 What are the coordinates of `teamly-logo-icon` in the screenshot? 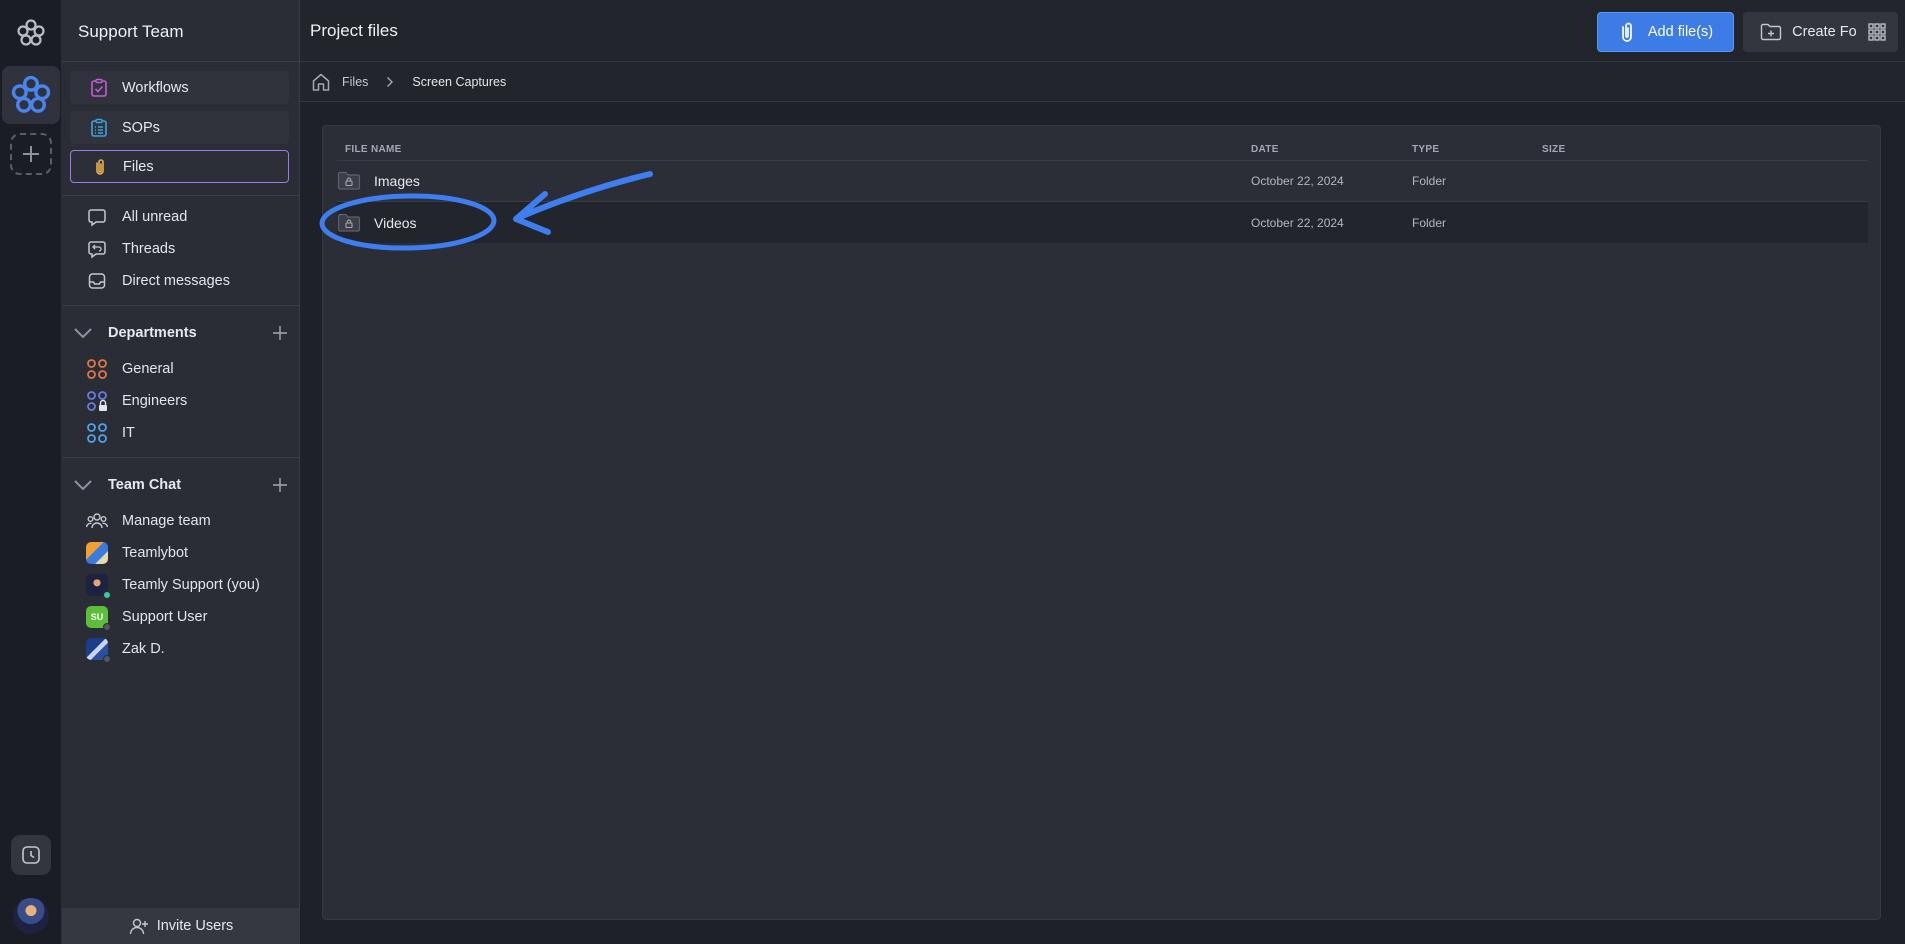 It's located at (31, 33).